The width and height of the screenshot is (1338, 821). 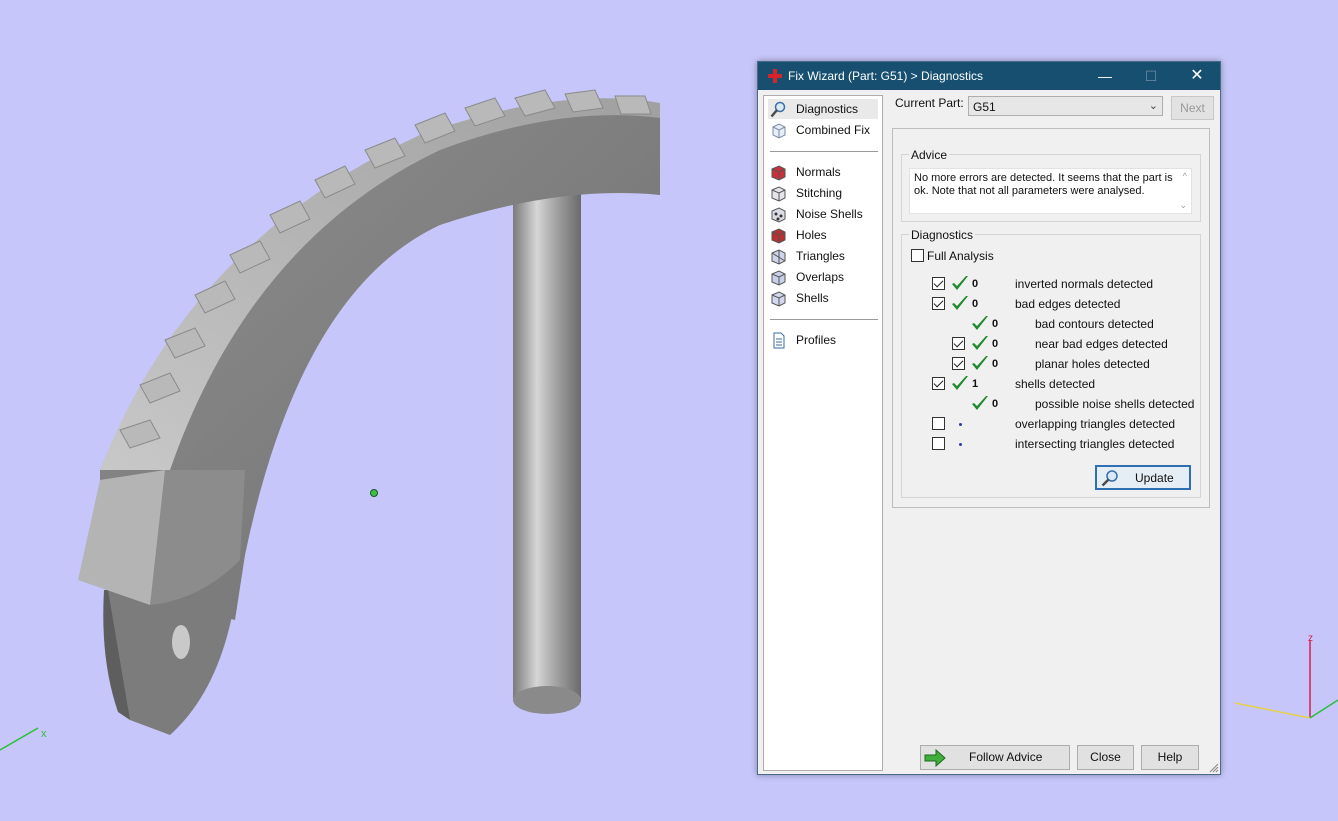 What do you see at coordinates (1095, 424) in the screenshot?
I see `diagnostic-label: overlapping triangles detected` at bounding box center [1095, 424].